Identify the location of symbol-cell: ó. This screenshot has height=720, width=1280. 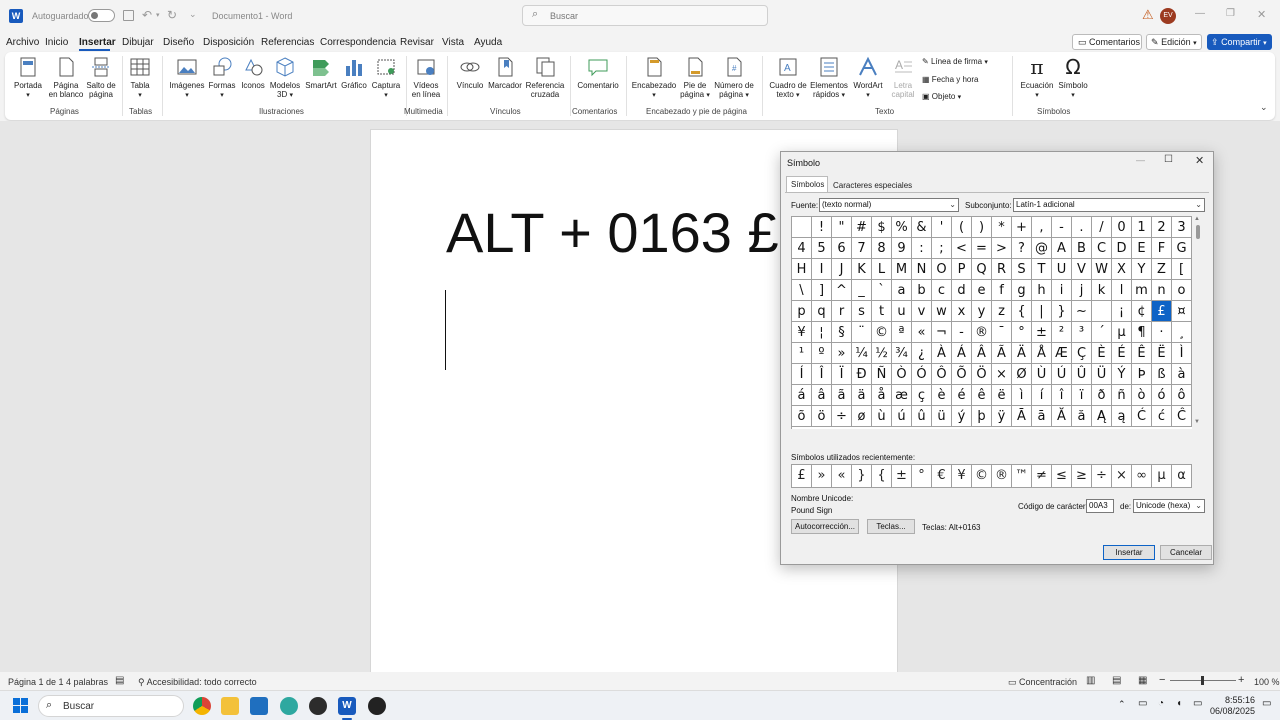
(1162, 395).